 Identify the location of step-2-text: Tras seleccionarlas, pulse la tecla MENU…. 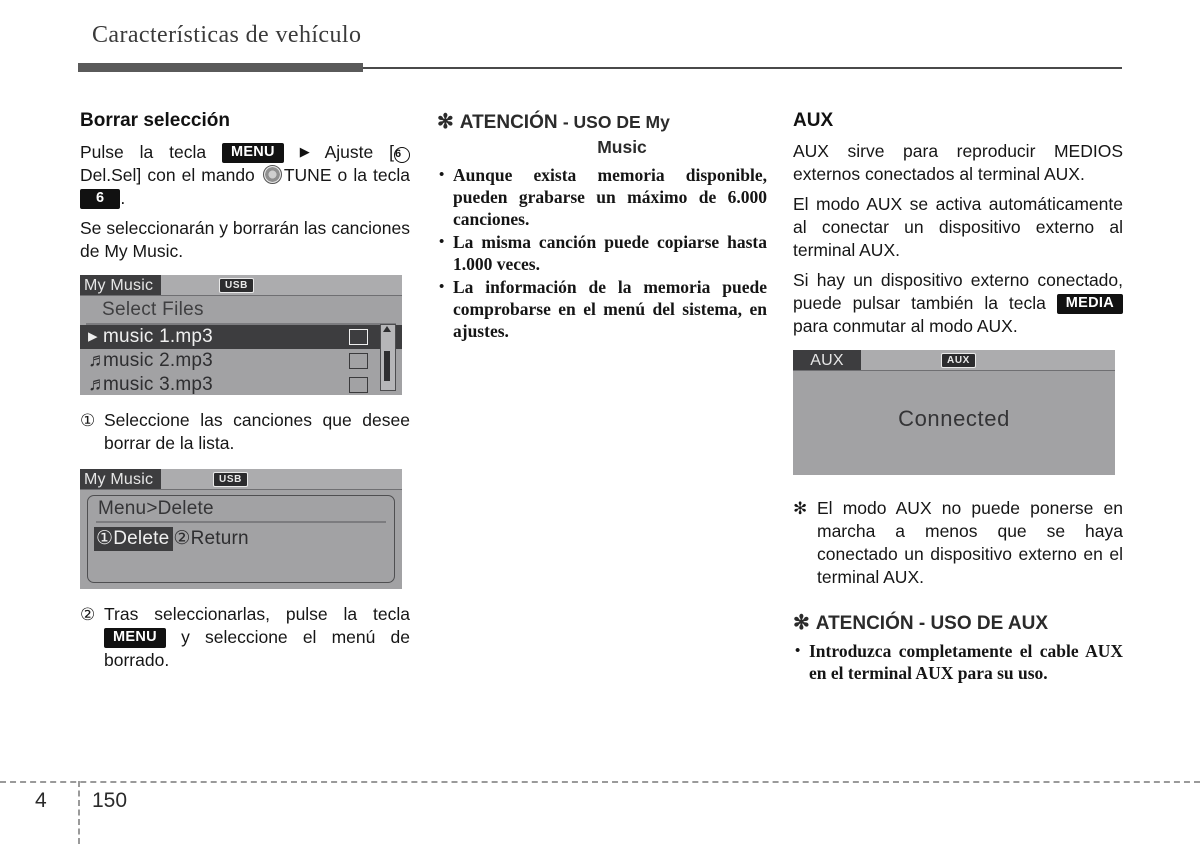
(257, 637).